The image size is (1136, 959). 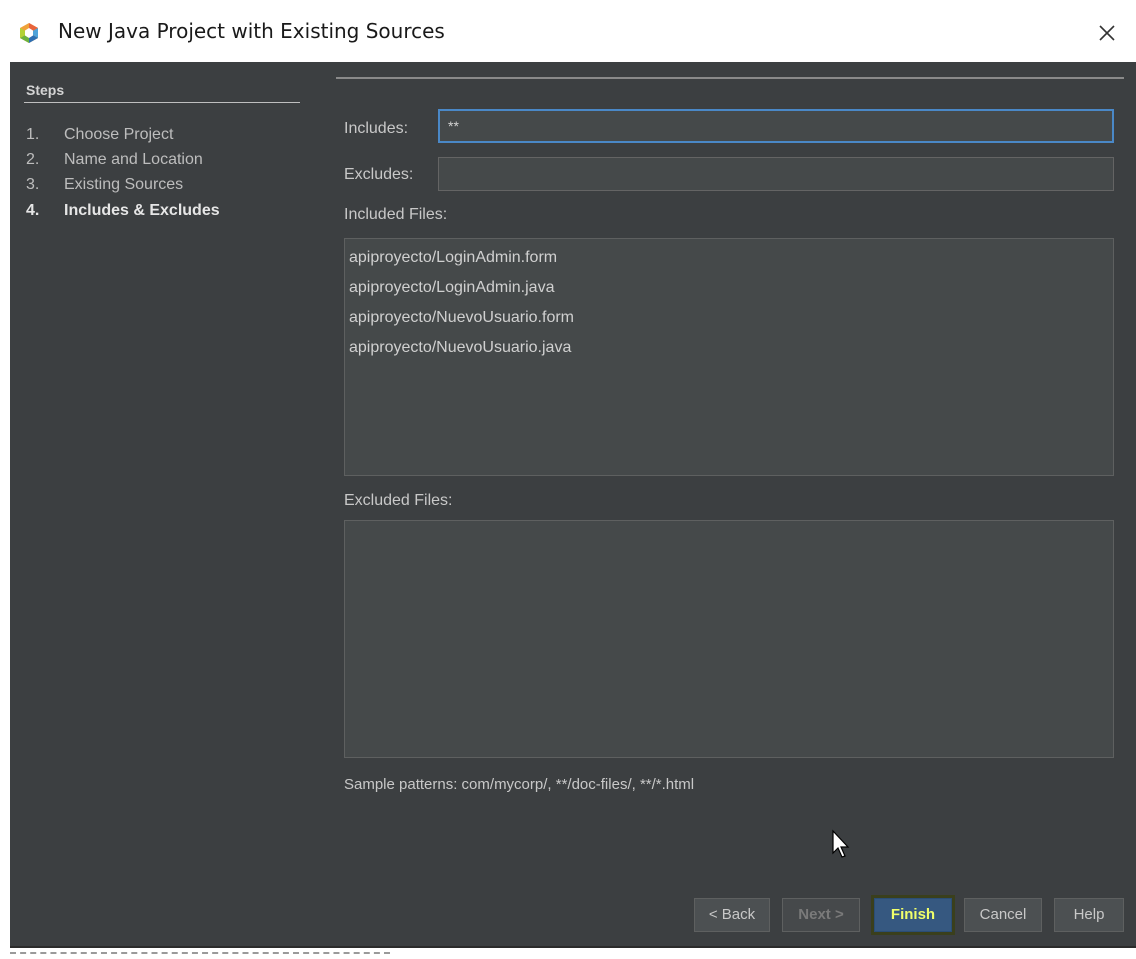 I want to click on excludes-label: Excludes:, so click(x=379, y=174).